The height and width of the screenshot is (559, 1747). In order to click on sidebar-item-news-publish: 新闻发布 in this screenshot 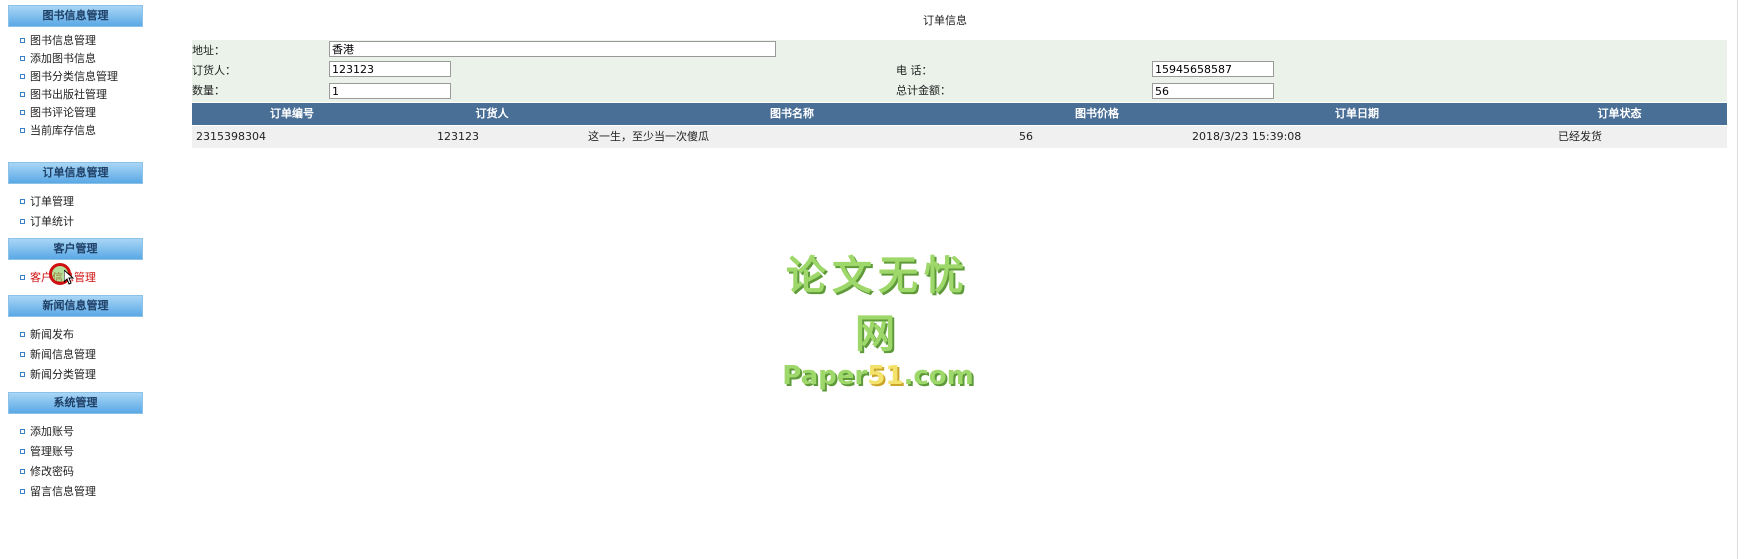, I will do `click(47, 335)`.